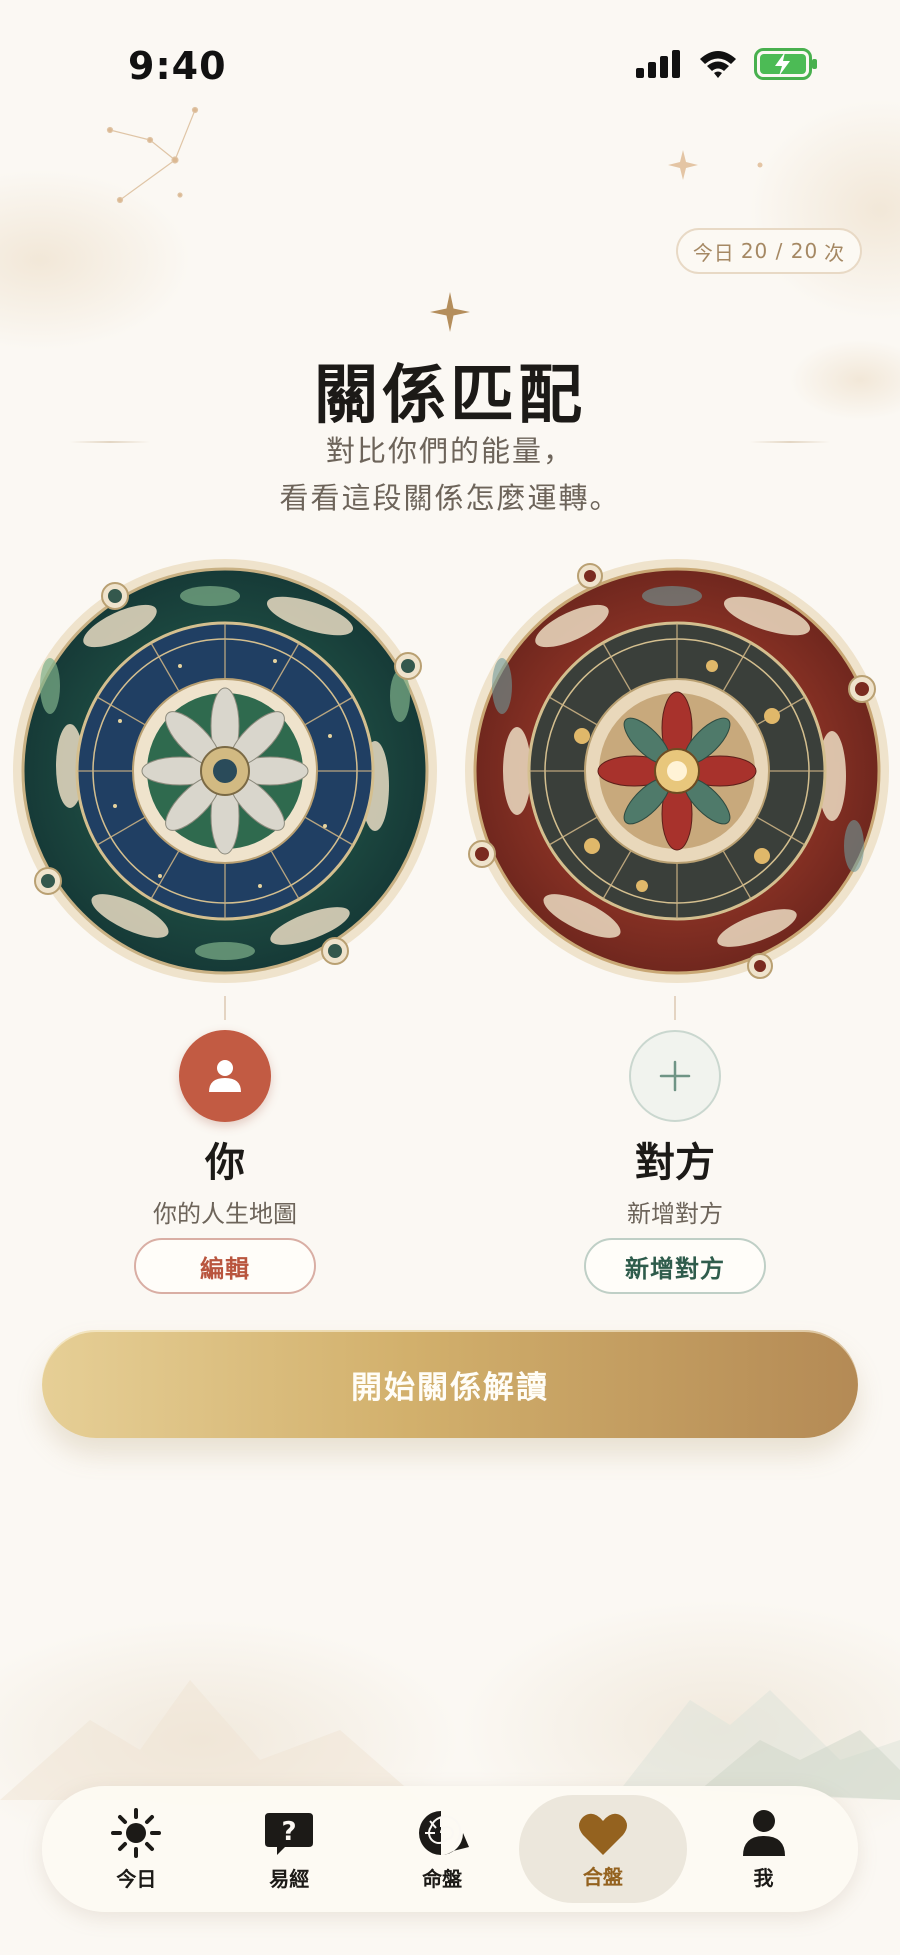 This screenshot has height=1955, width=900. Describe the element at coordinates (602, 1834) in the screenshot. I see `heart-icon` at that location.